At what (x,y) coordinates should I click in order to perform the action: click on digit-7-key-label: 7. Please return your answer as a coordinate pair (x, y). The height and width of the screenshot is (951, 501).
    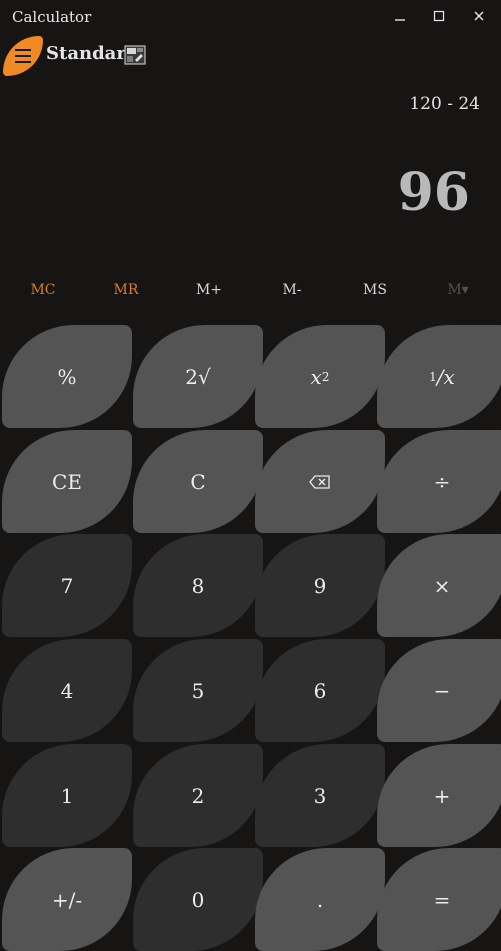
    Looking at the image, I should click on (67, 585).